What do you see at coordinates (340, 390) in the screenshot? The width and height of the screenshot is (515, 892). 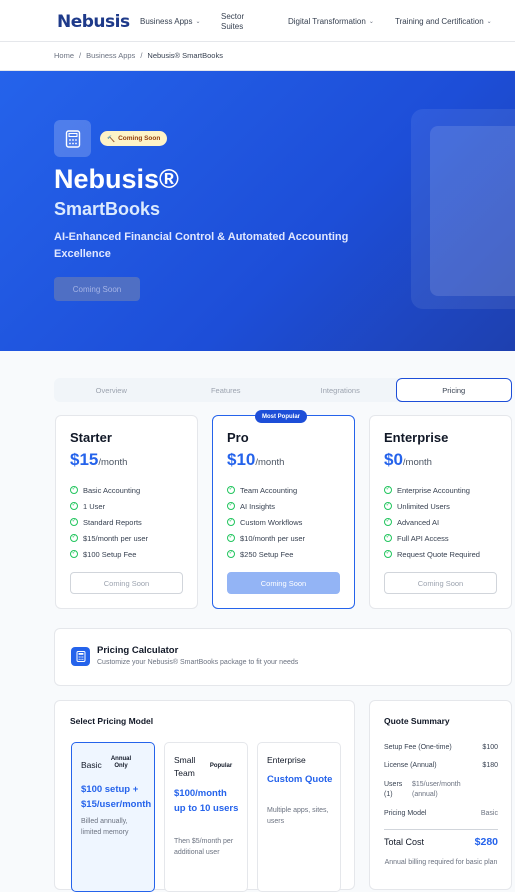 I see `tab-integrations: Integrations` at bounding box center [340, 390].